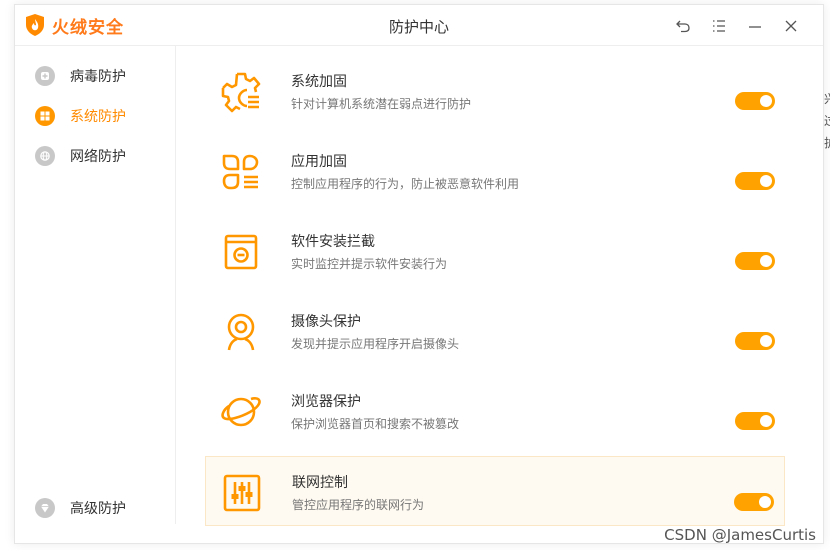 The width and height of the screenshot is (830, 550). I want to click on feature-card-webcam-protection: 摄像头保护 发现并提示应用程序开启摄像头, so click(495, 331).